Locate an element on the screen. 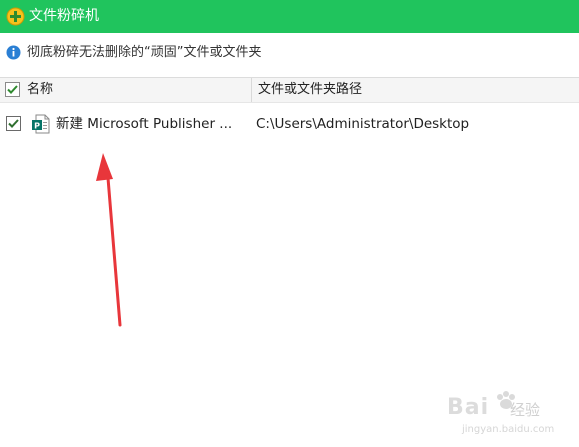  table-header: 名称 文件或文件夹路径 is located at coordinates (289, 90).